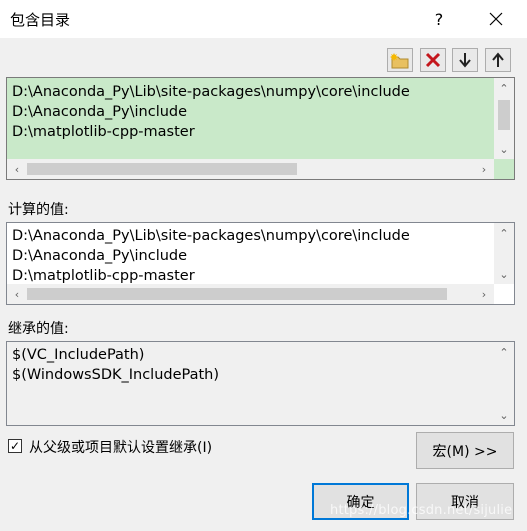 The height and width of the screenshot is (531, 527). What do you see at coordinates (120, 447) in the screenshot?
I see `inherit-checkbox-label: 从父级或项目默认设置继承(I)` at bounding box center [120, 447].